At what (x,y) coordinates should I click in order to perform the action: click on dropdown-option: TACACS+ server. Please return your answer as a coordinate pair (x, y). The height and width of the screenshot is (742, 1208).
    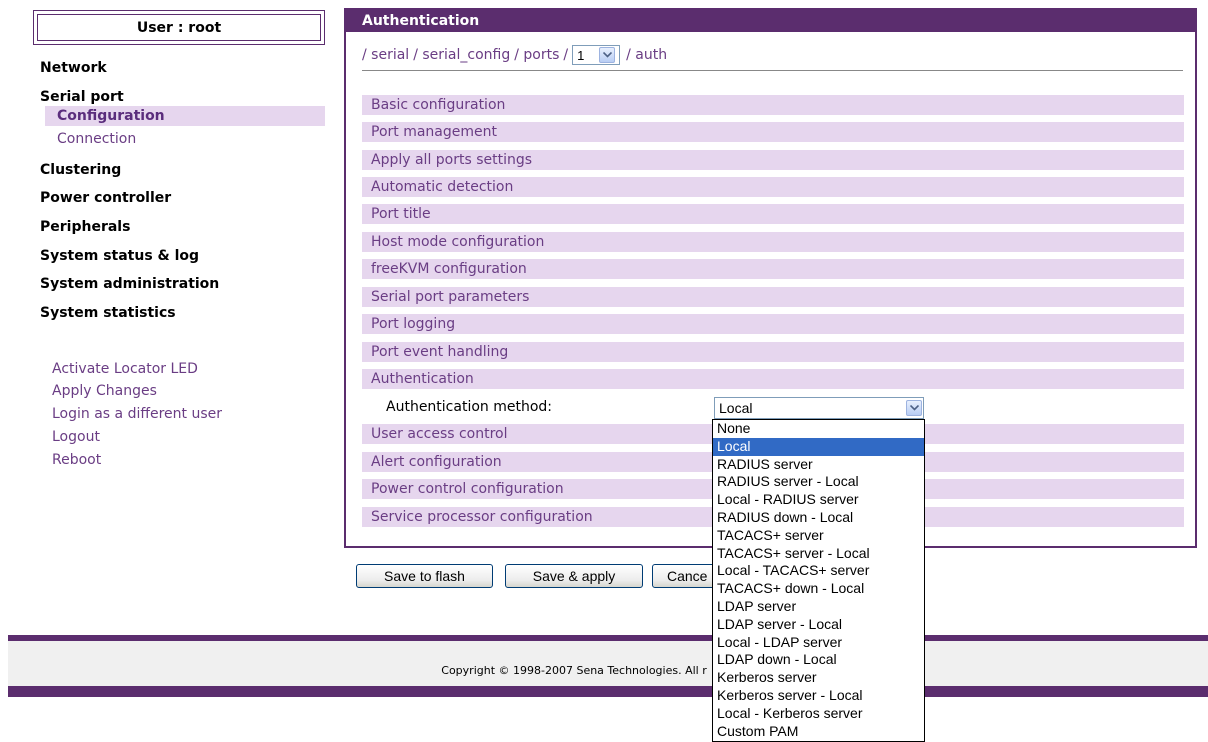
    Looking at the image, I should click on (818, 536).